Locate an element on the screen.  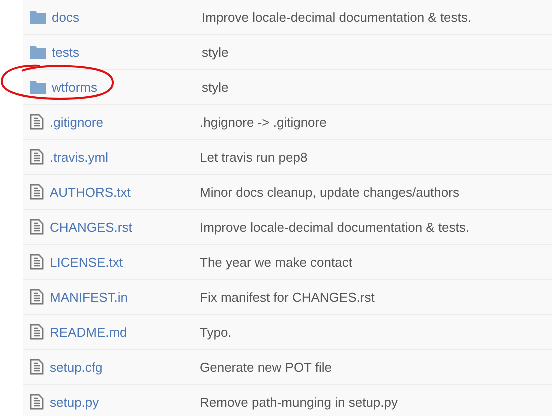
commit-message: Generate new POT file is located at coordinates (266, 367).